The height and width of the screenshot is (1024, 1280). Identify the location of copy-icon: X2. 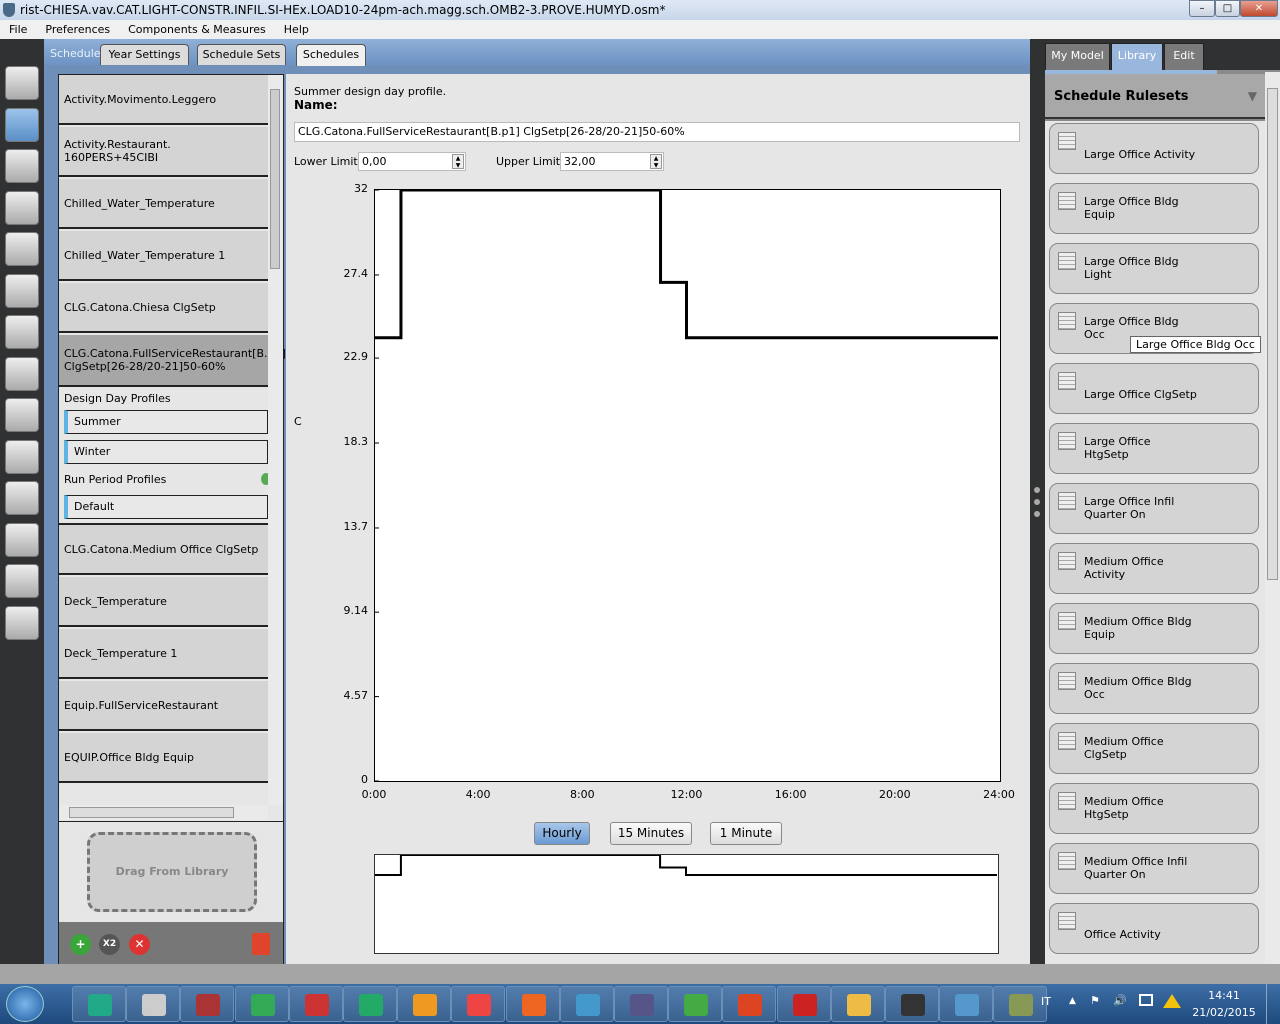
(109, 944).